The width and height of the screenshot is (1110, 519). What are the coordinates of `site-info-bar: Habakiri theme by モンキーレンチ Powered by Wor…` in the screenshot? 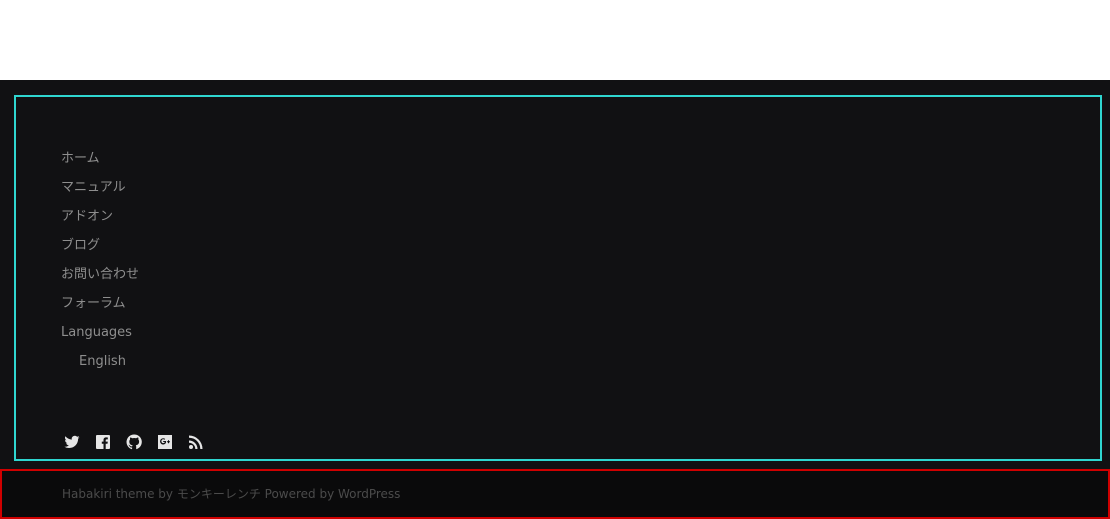 It's located at (555, 494).